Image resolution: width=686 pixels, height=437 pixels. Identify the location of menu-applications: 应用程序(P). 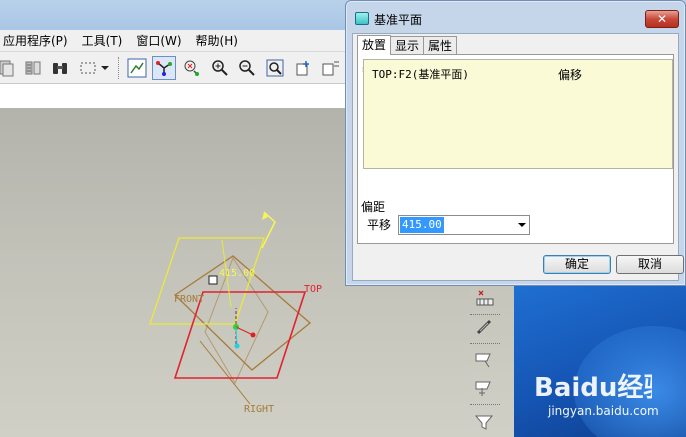
(37, 40).